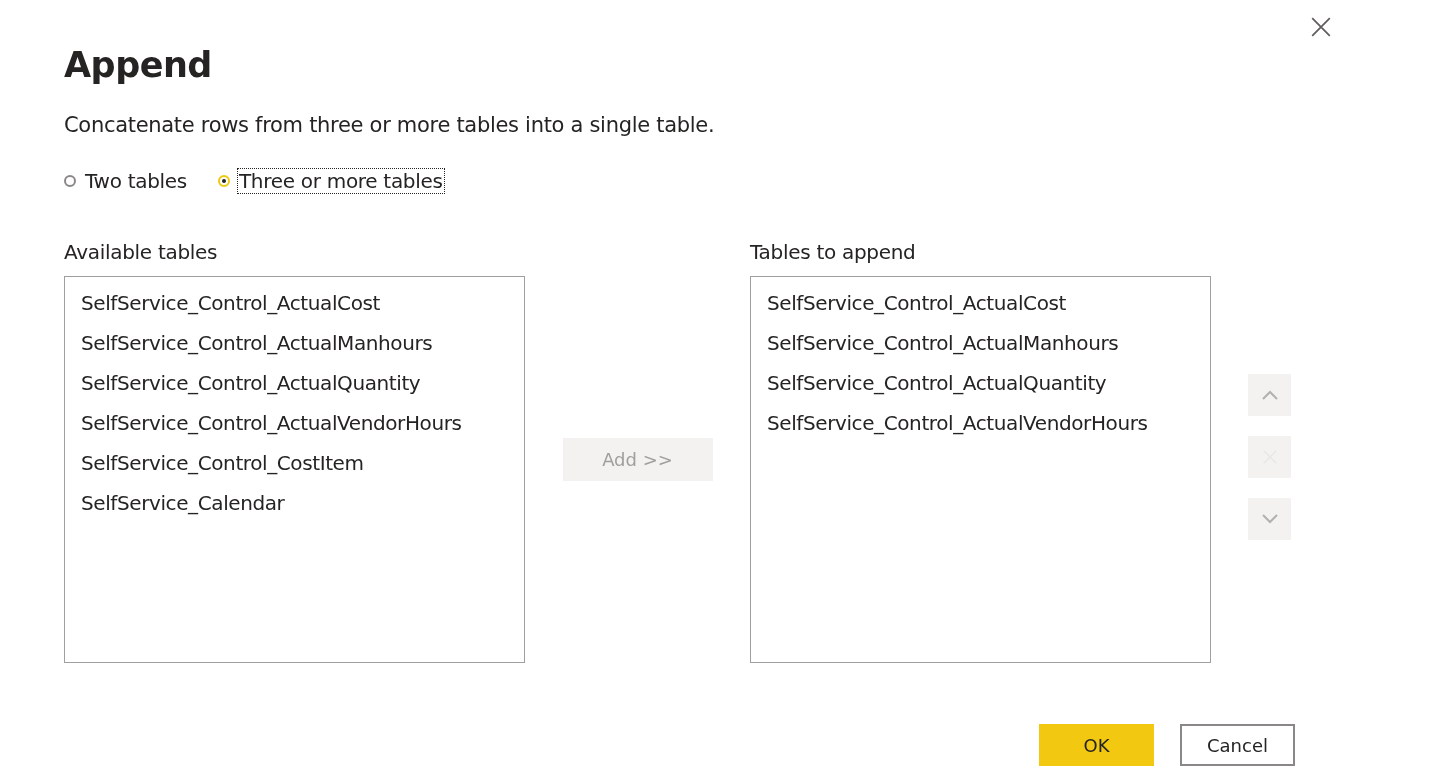 The image size is (1437, 778). Describe the element at coordinates (183, 503) in the screenshot. I see `list-item: SelfService_Calendar` at that location.